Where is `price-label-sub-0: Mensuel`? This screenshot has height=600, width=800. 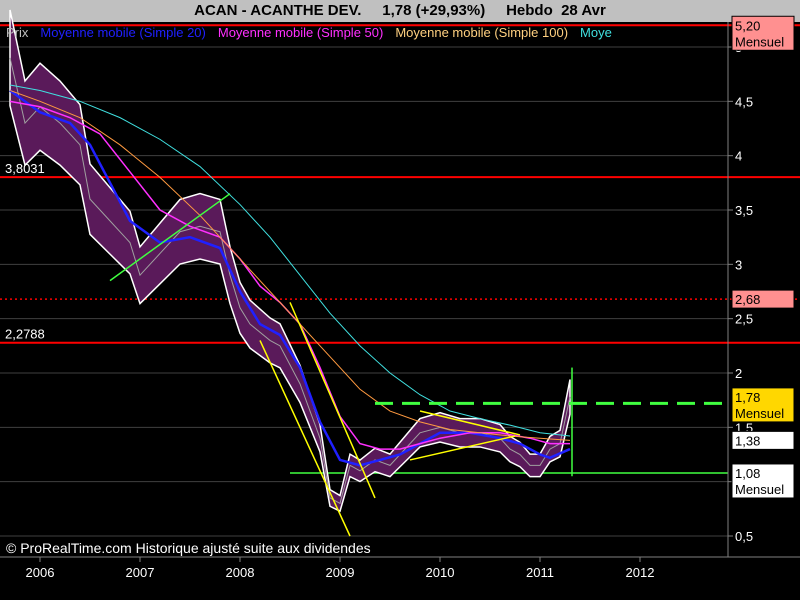
price-label-sub-0: Mensuel is located at coordinates (759, 41).